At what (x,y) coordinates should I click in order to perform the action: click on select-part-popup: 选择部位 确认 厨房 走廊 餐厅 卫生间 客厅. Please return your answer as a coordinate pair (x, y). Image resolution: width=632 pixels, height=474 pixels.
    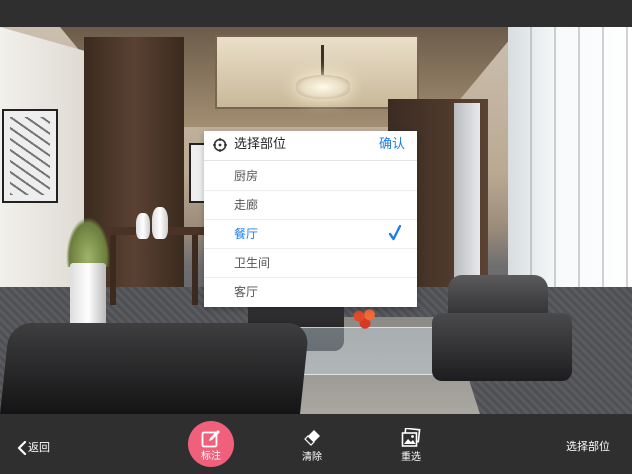
    Looking at the image, I should click on (310, 219).